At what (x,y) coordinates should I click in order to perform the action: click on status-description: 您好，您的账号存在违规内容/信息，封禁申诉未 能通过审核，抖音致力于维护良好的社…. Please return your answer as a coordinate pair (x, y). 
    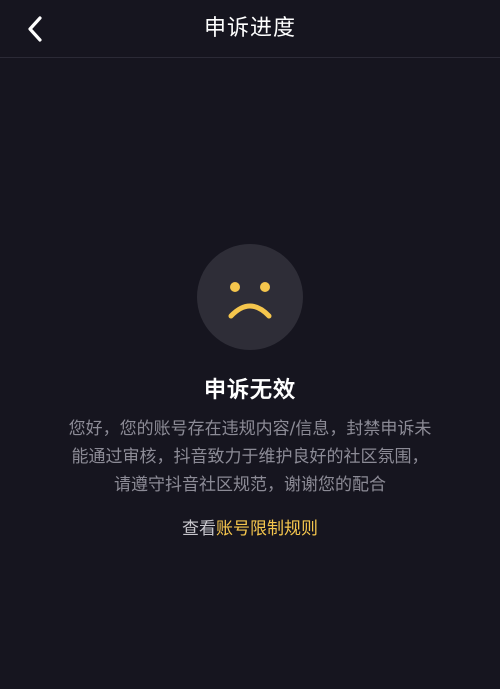
    Looking at the image, I should click on (250, 457).